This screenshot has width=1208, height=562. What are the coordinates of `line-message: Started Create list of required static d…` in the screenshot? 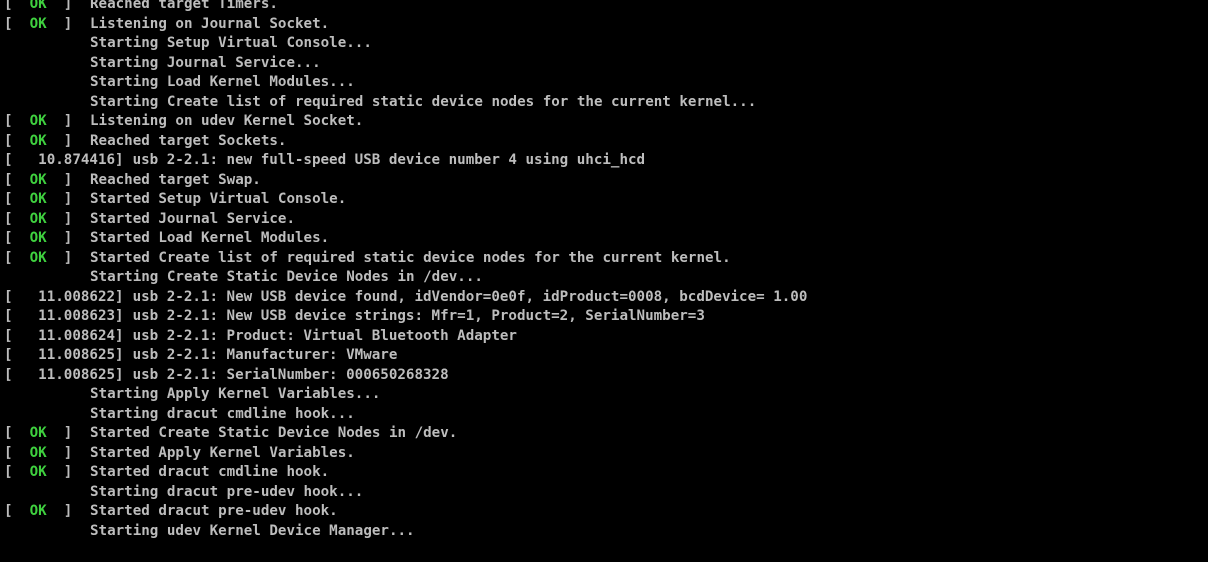 It's located at (410, 257).